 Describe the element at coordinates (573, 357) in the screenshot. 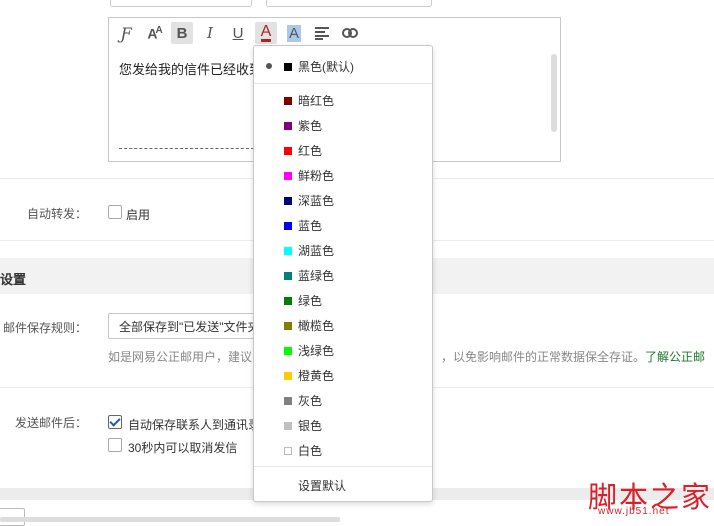

I see `save-rule-note-suffix: ，以免影响邮件的正常数据保全存证。了解公正邮` at that location.